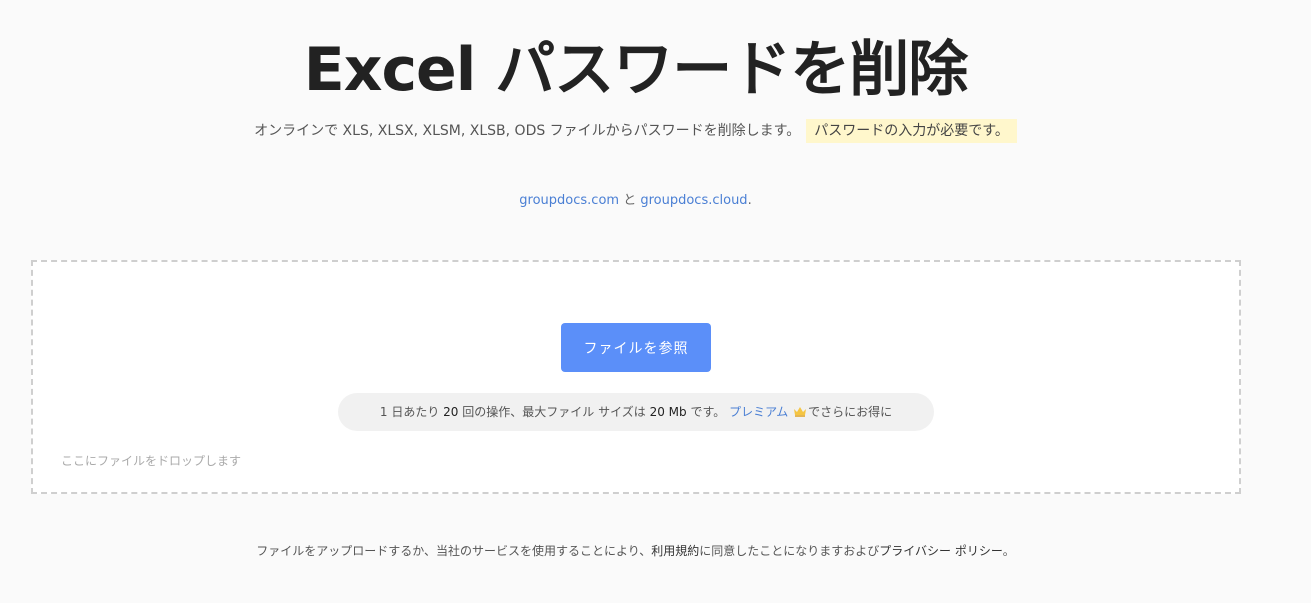  I want to click on groupdocs-com-link: groupdocs.com, so click(569, 200).